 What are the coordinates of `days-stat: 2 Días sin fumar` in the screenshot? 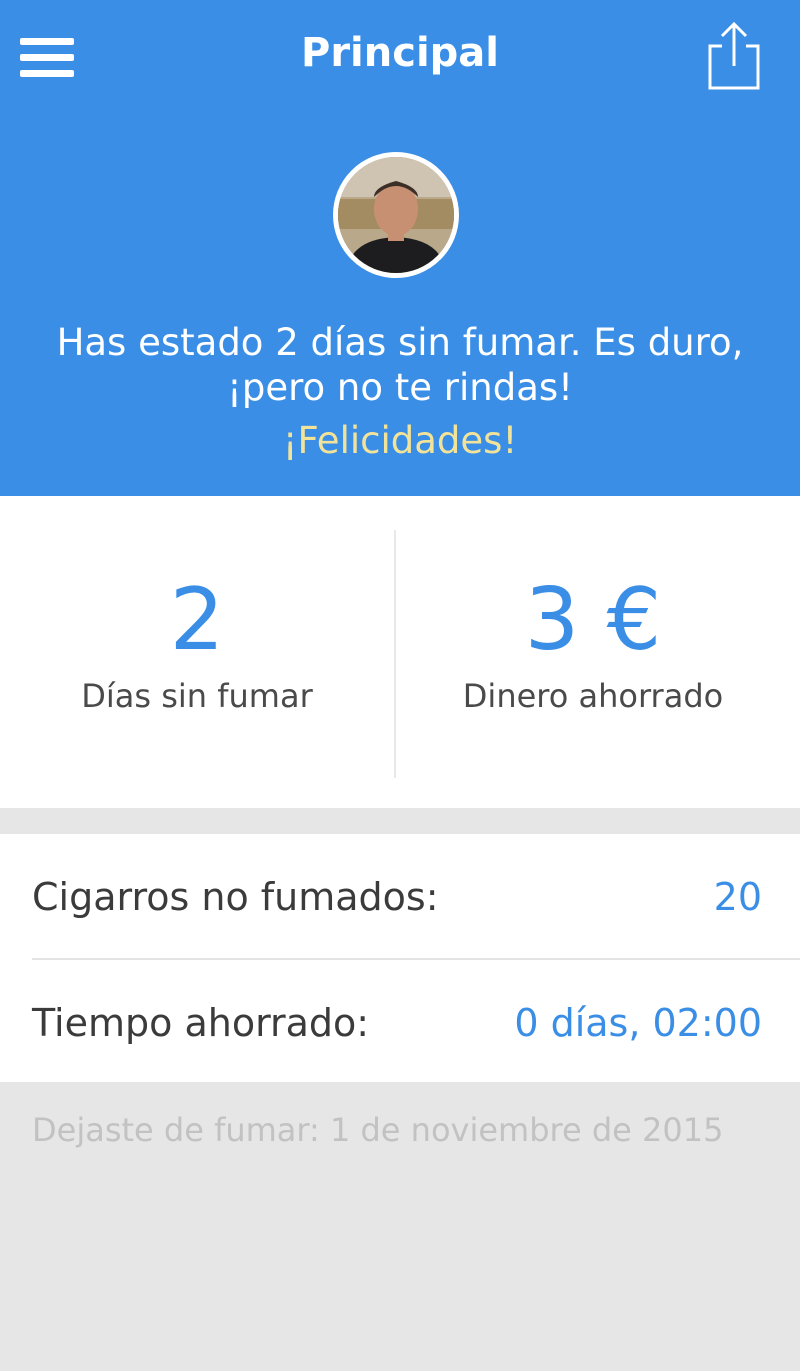 It's located at (197, 652).